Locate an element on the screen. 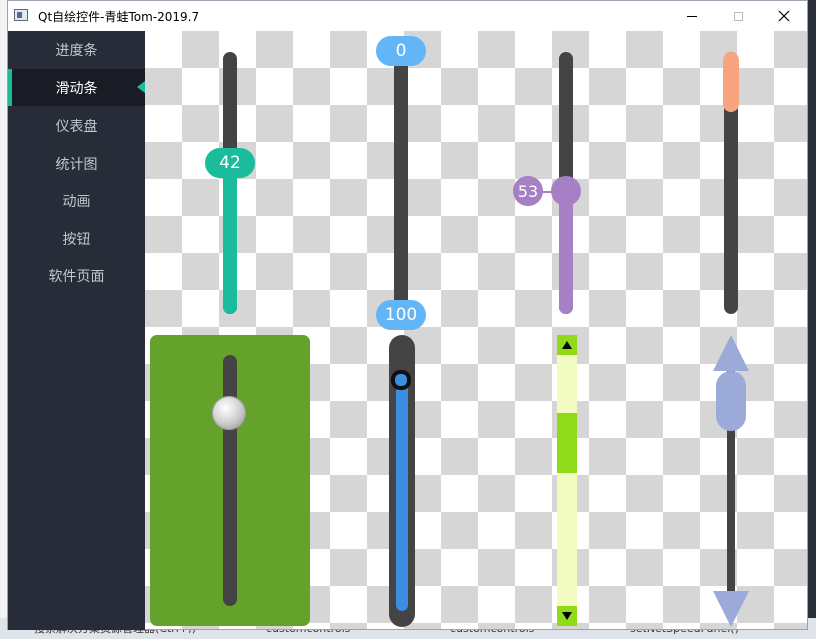  green-slider-track is located at coordinates (230, 480).